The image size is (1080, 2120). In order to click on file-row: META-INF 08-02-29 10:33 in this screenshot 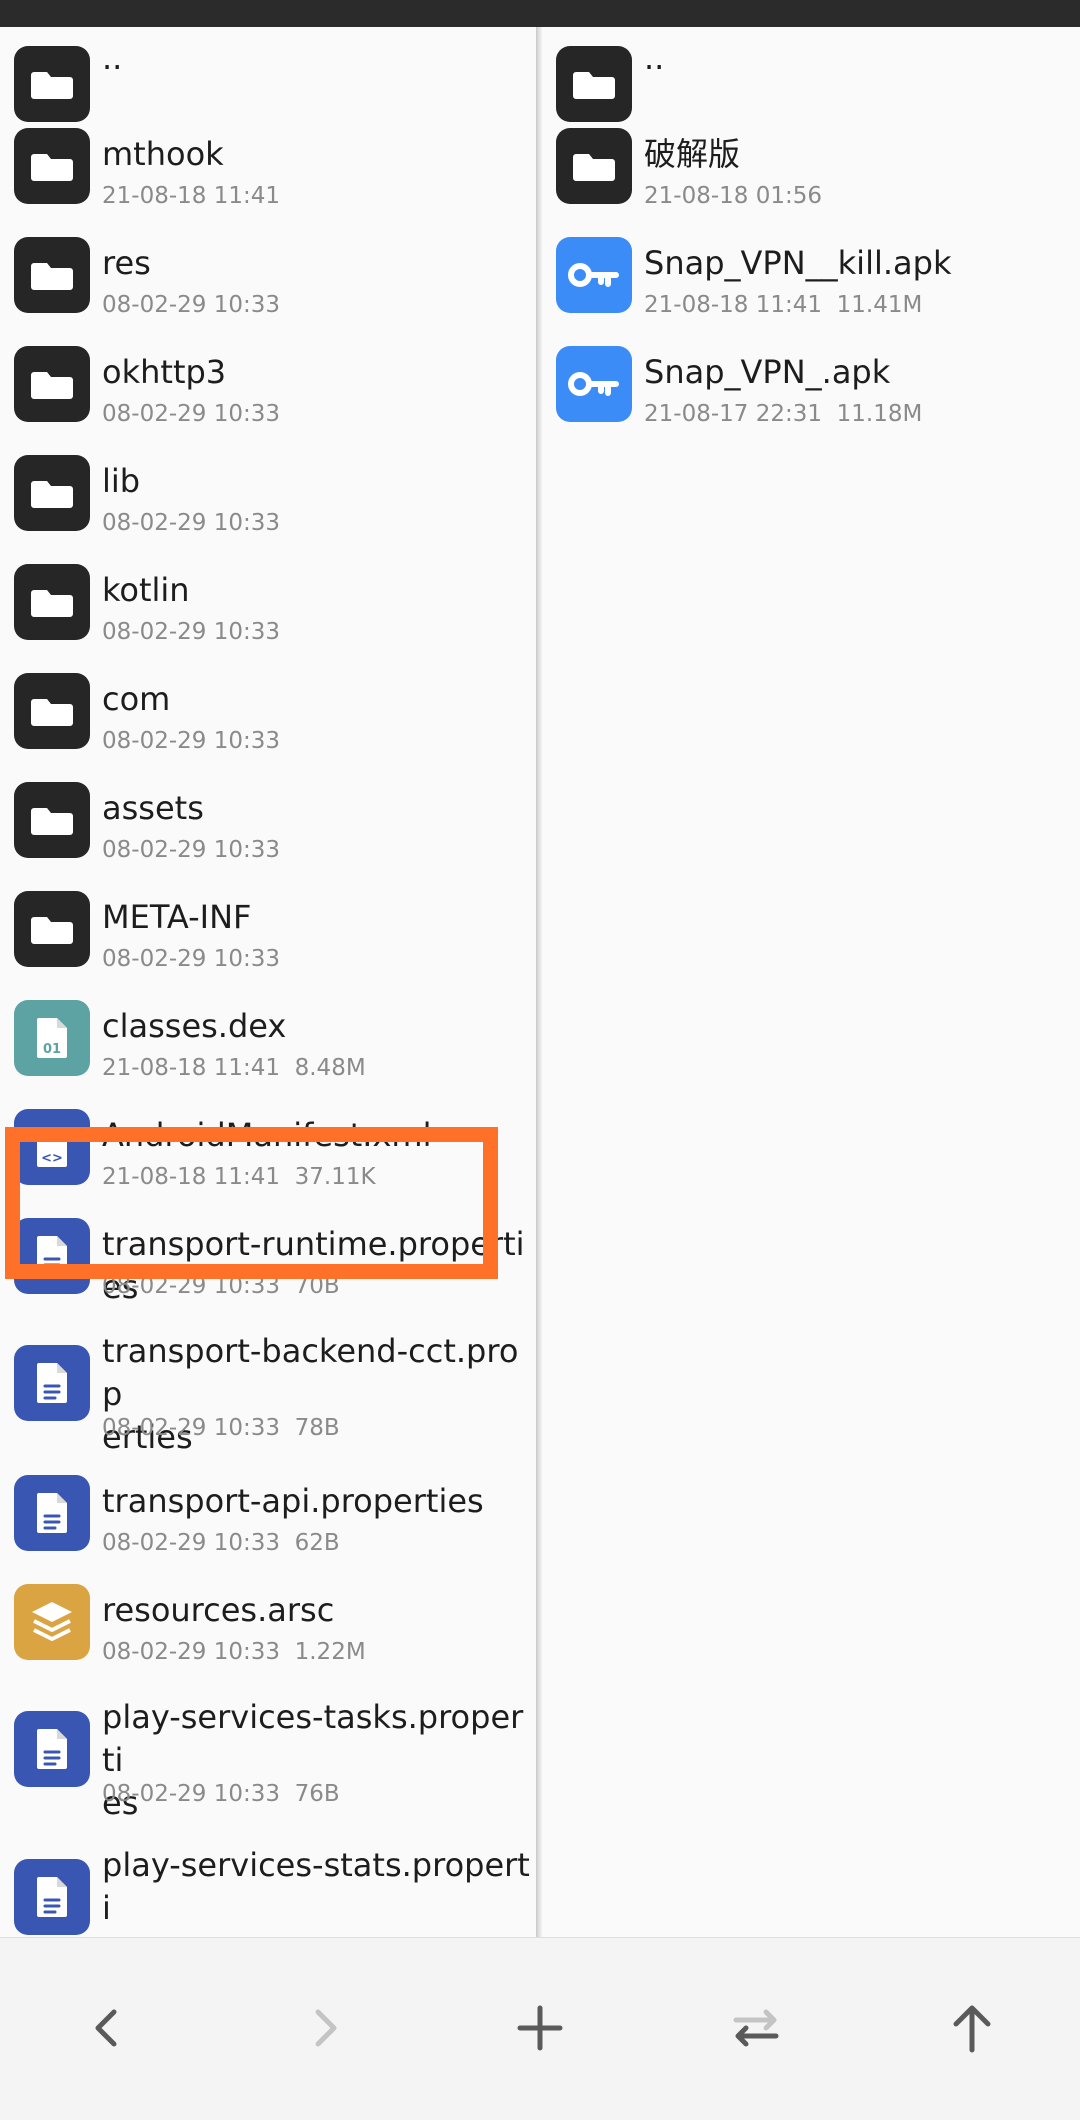, I will do `click(269, 927)`.